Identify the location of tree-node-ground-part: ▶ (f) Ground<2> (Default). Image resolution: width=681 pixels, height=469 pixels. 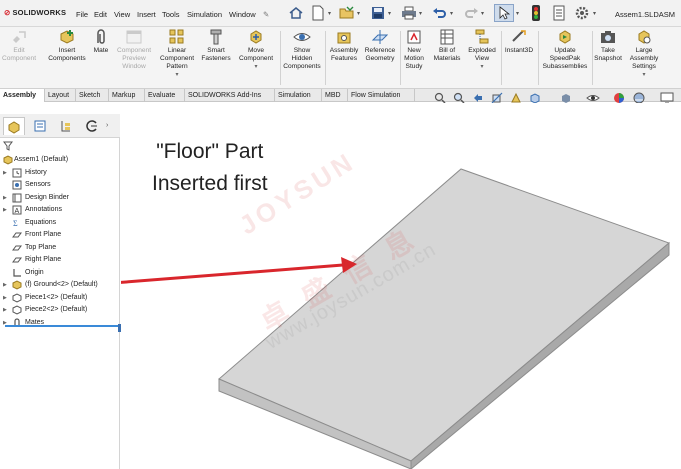
(59, 285).